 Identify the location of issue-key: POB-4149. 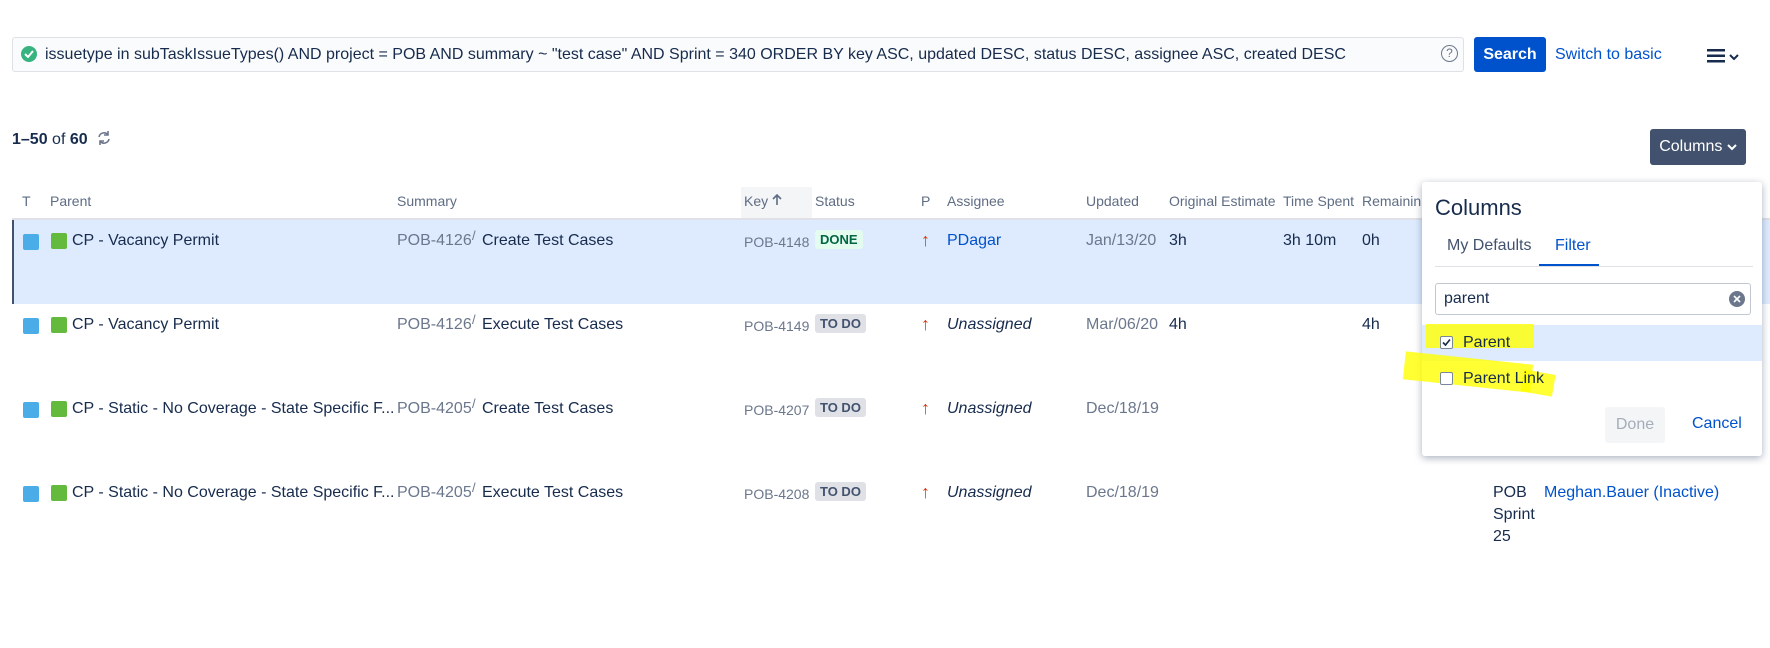
(776, 326).